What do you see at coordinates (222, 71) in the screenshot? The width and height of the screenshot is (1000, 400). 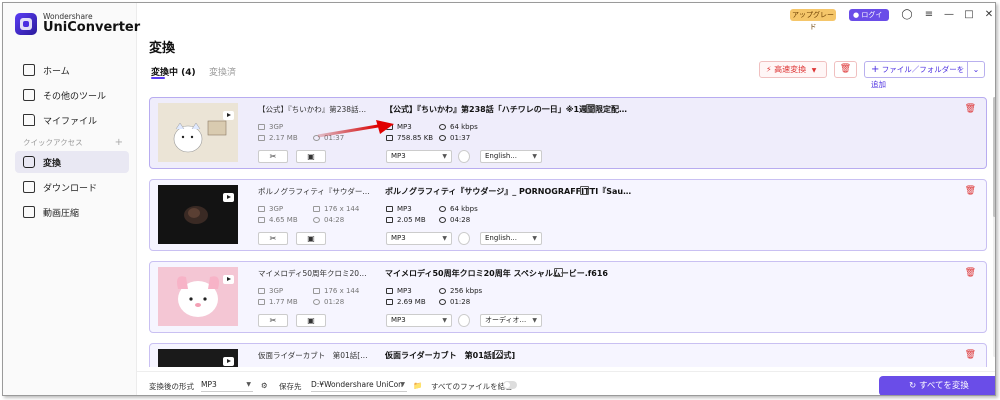 I see `tab-converted: 変換済` at bounding box center [222, 71].